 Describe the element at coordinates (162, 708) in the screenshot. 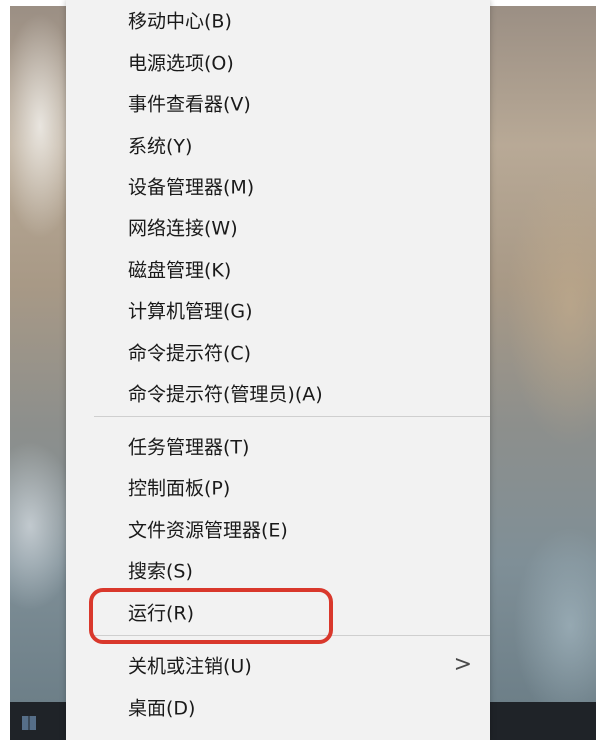

I see `menu-item-label: 桌面(D)` at that location.